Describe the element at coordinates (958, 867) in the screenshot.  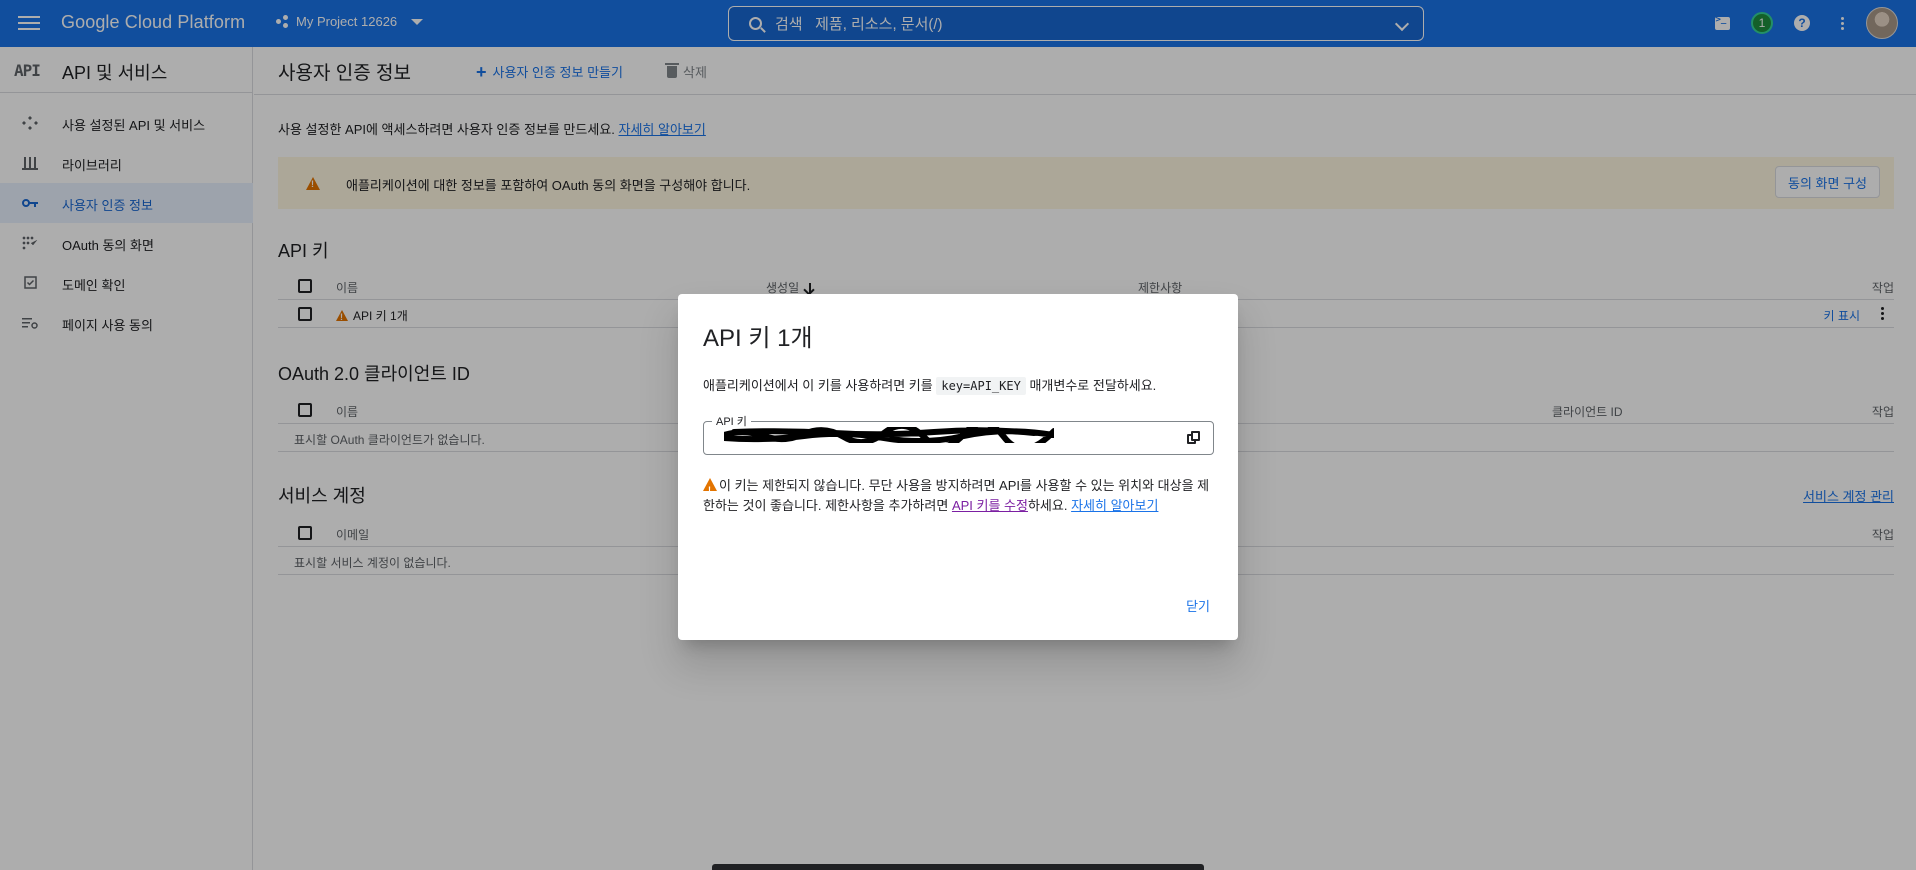
I see `bottom-toolbar` at that location.